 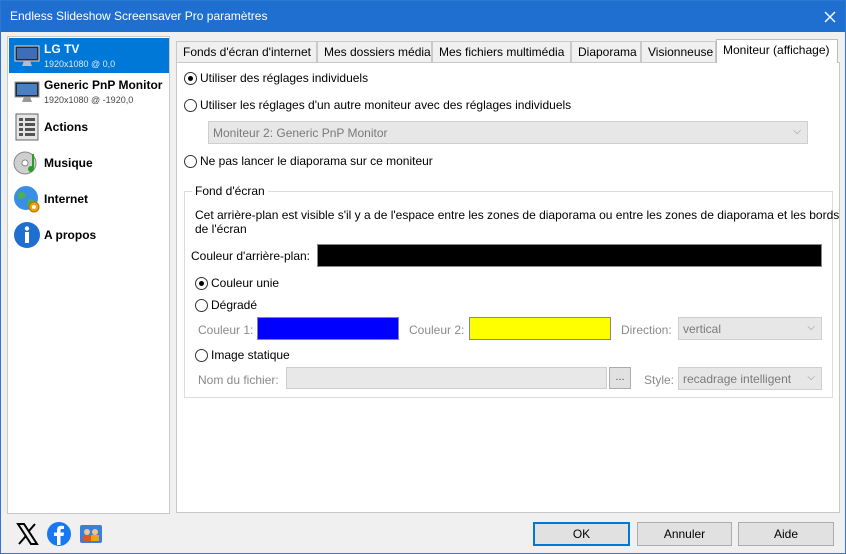 I want to click on sidebar-item-internet: Internet, so click(x=89, y=199).